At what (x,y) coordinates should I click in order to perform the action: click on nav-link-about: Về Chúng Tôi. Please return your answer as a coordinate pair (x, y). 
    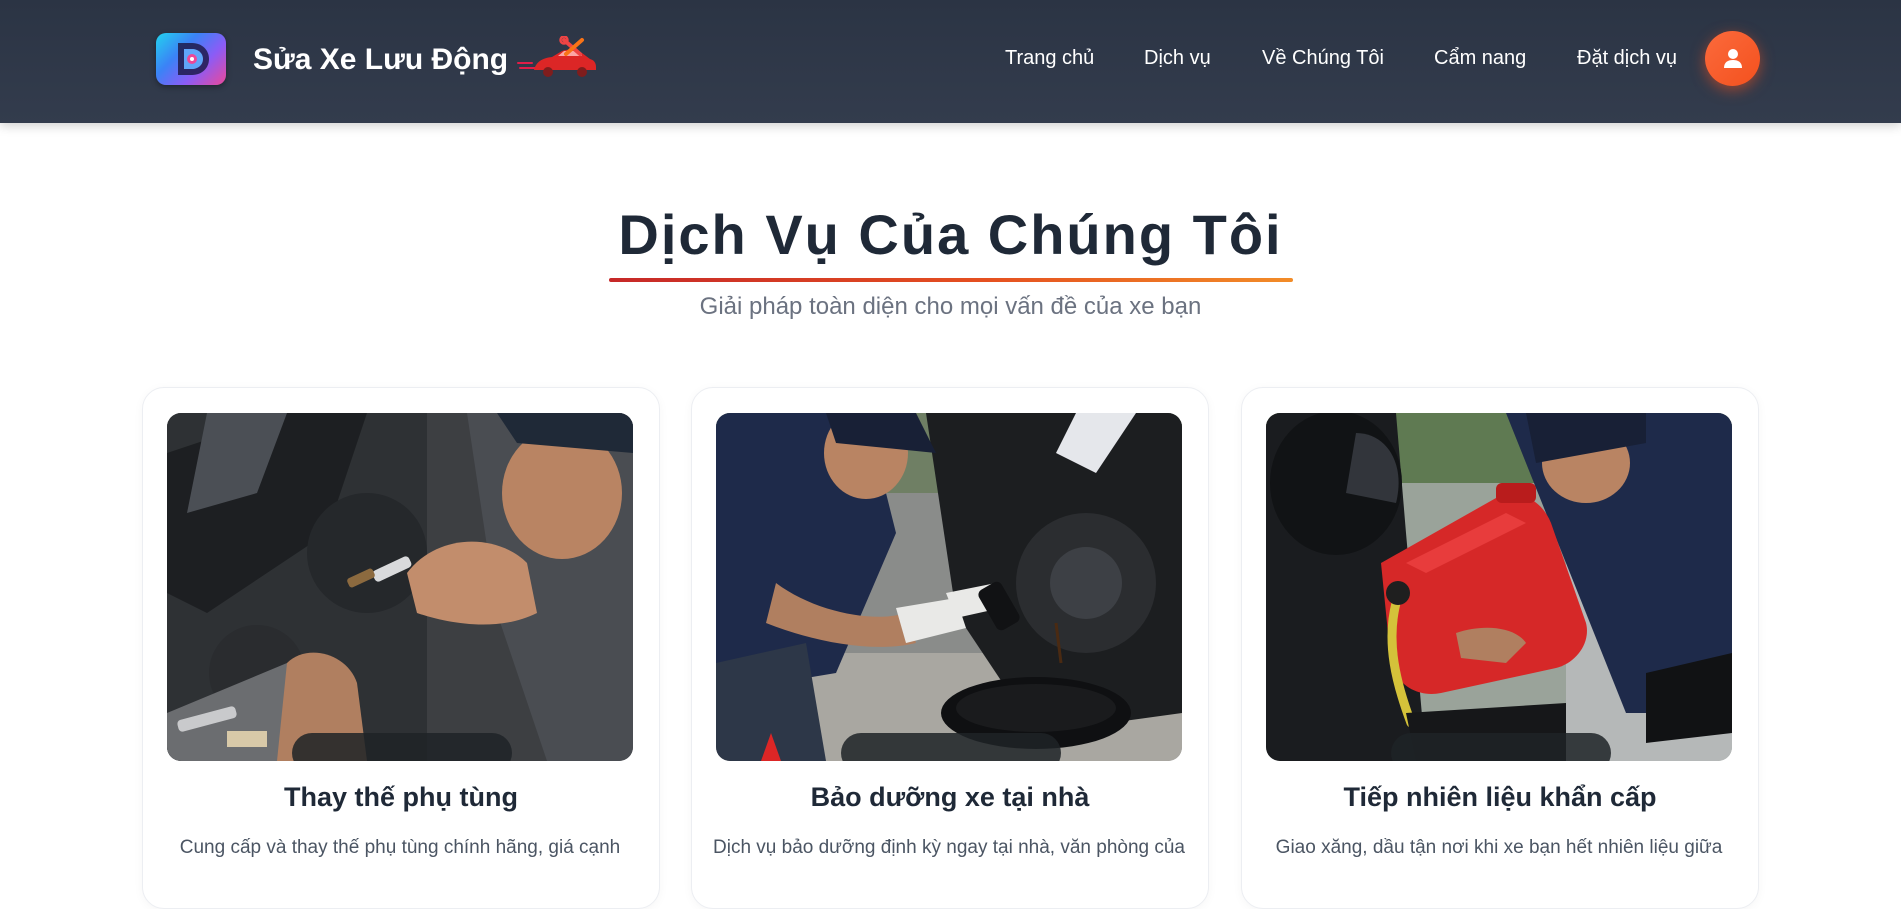
    Looking at the image, I should click on (1323, 58).